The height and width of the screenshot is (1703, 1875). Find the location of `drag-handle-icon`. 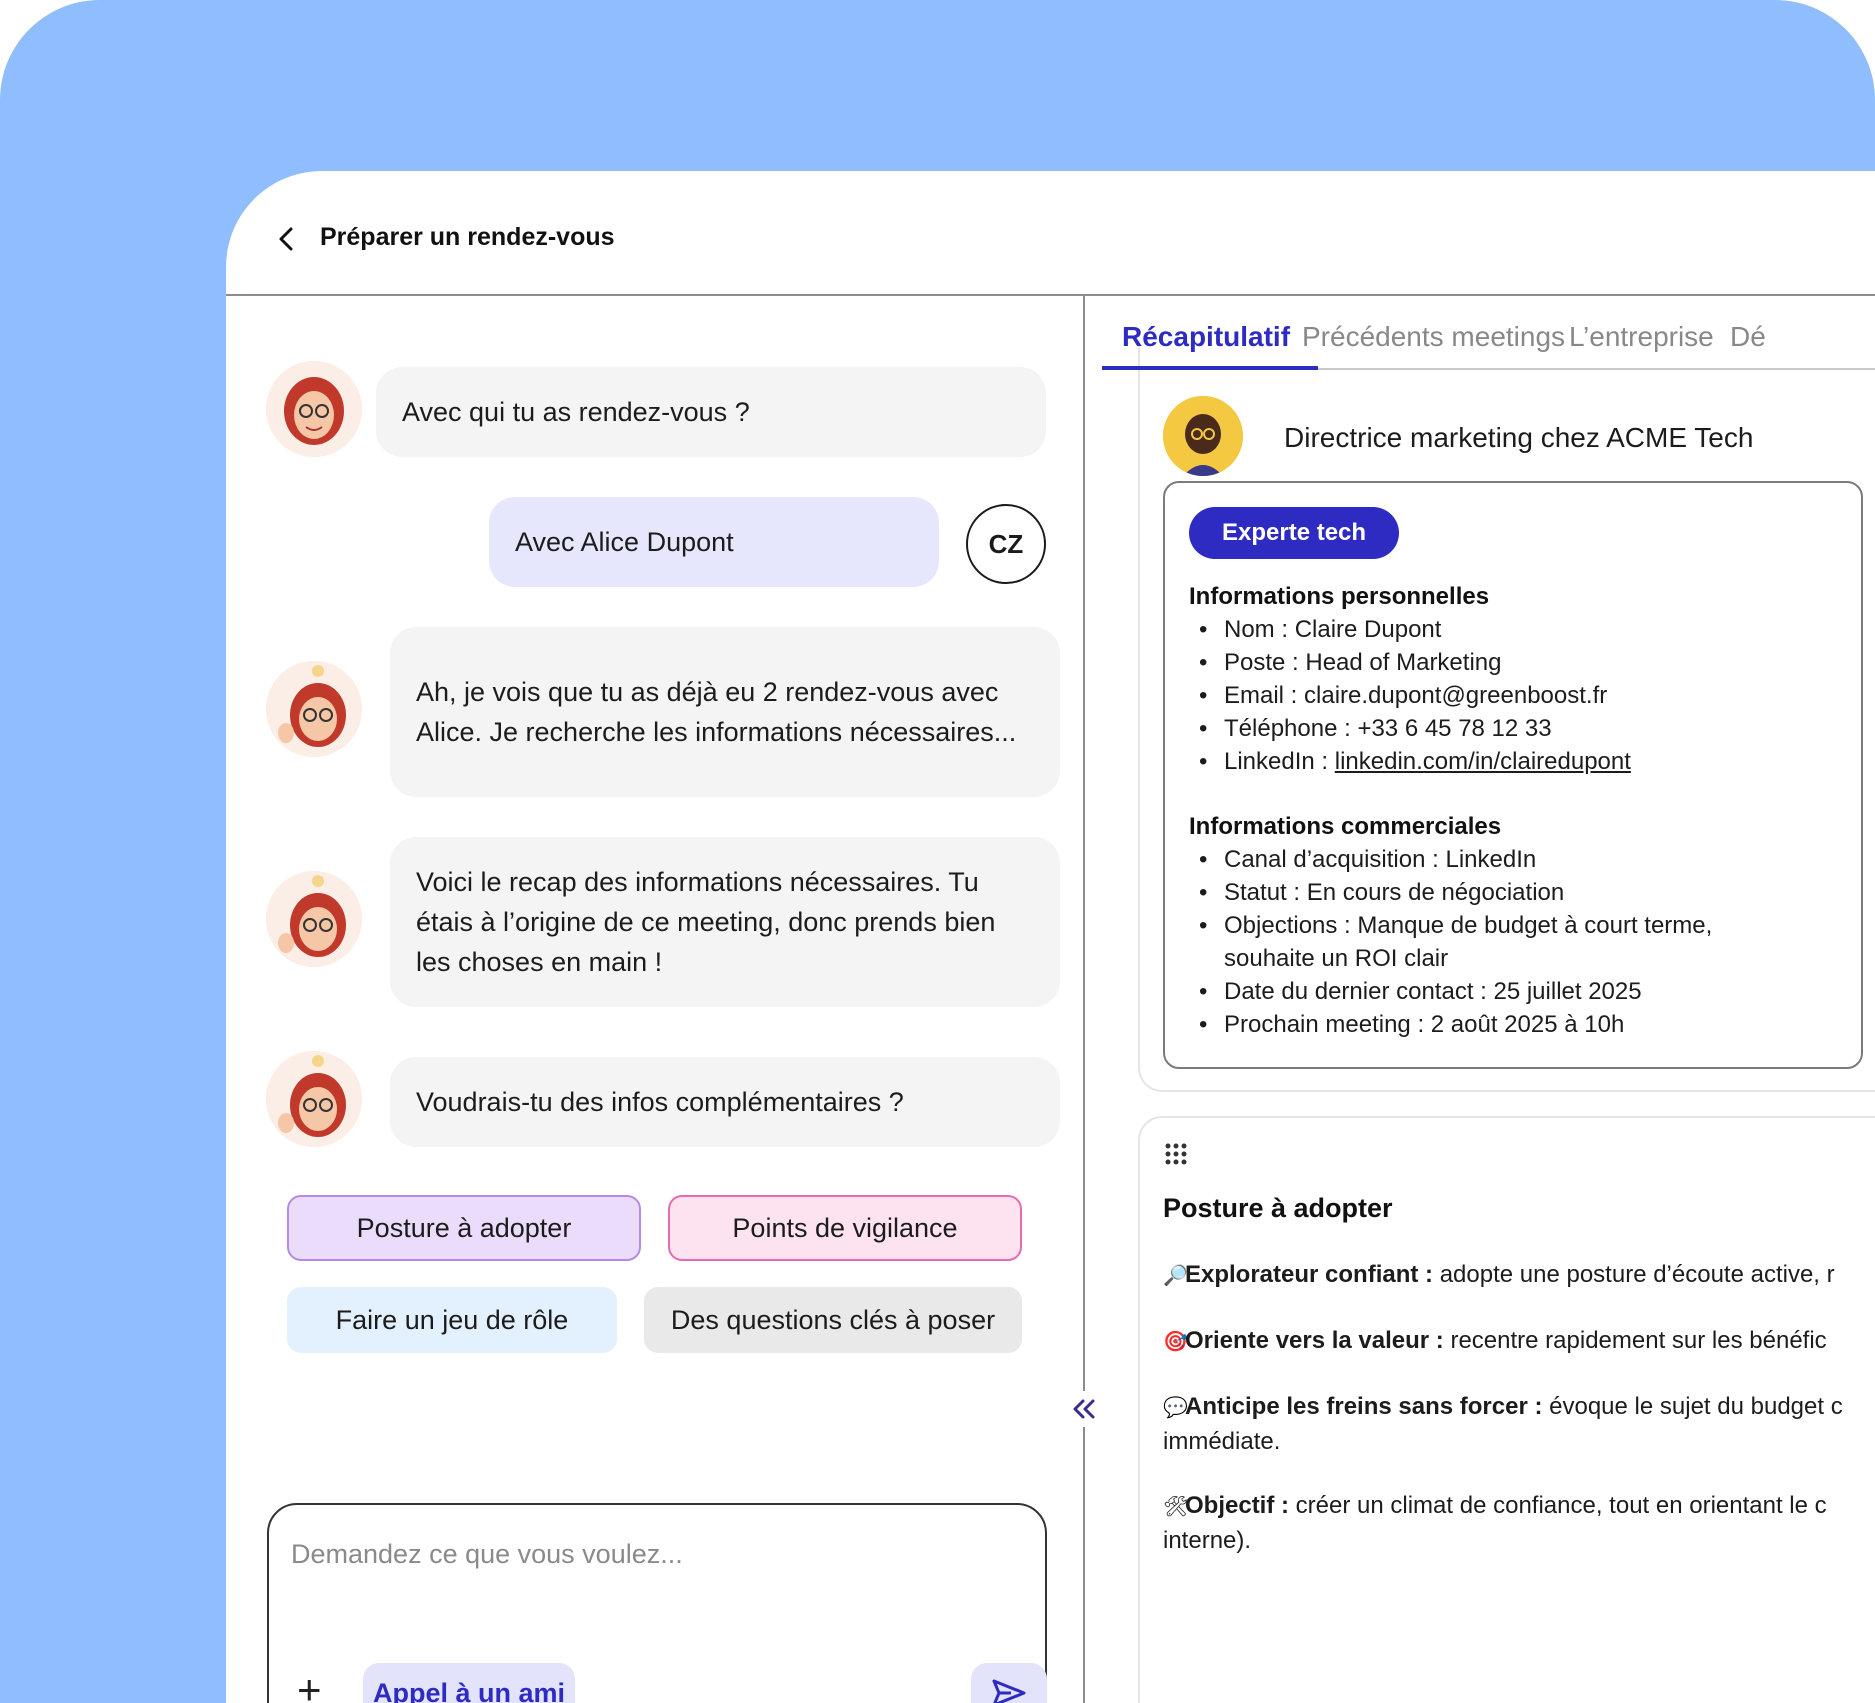

drag-handle-icon is located at coordinates (1176, 1154).